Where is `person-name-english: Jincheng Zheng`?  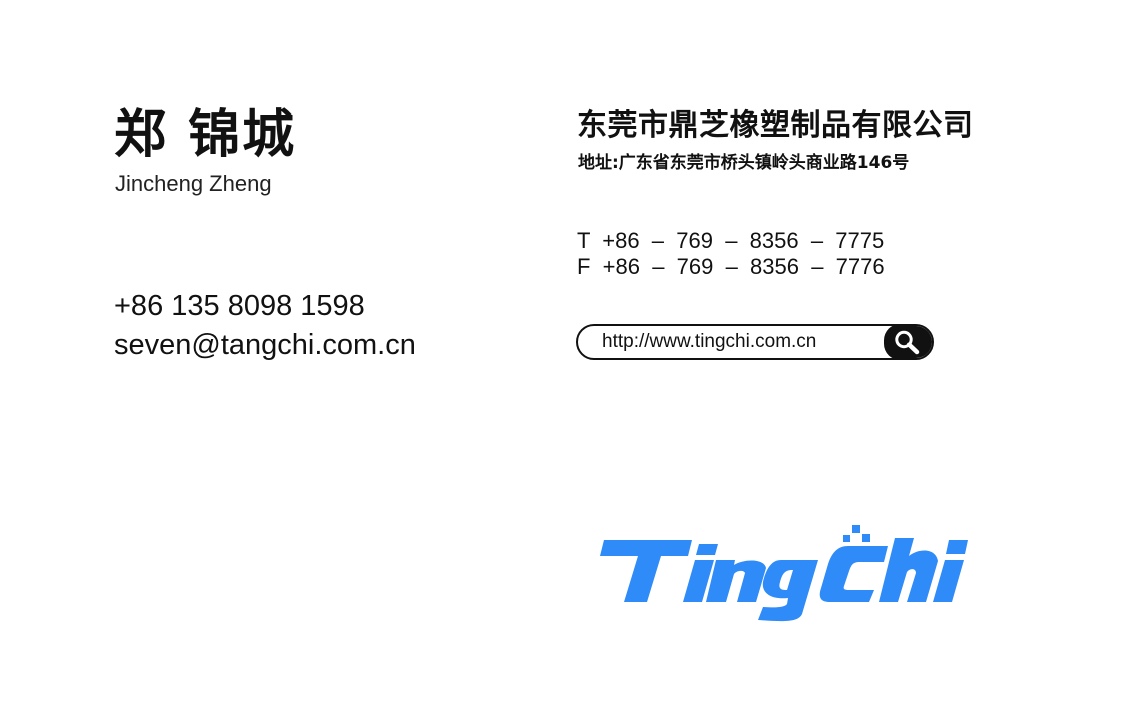
person-name-english: Jincheng Zheng is located at coordinates (193, 183).